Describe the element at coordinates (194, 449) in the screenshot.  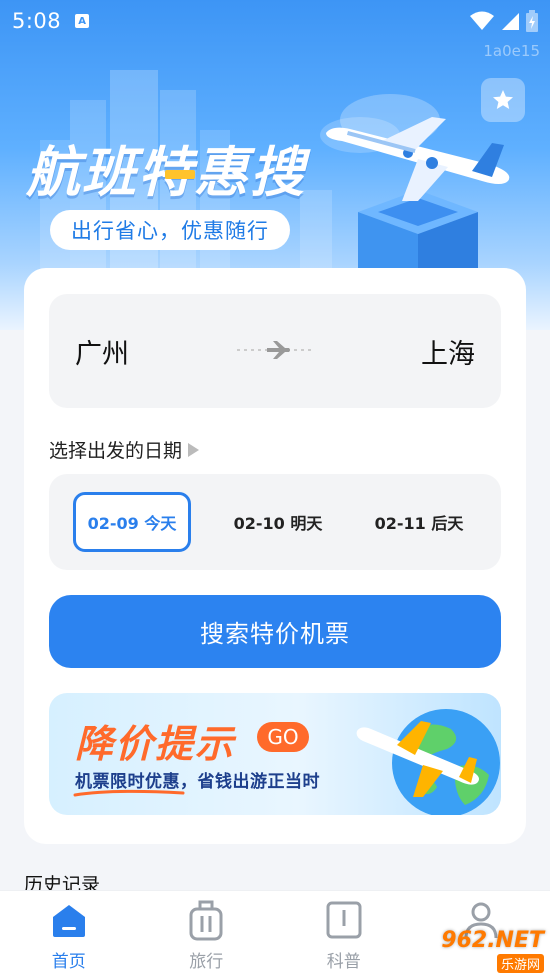
I see `triangle-right-icon` at that location.